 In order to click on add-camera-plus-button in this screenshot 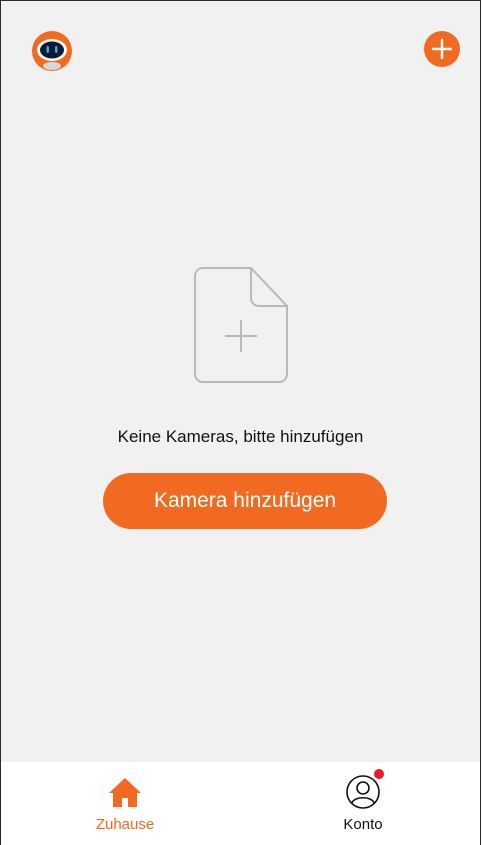, I will do `click(442, 49)`.